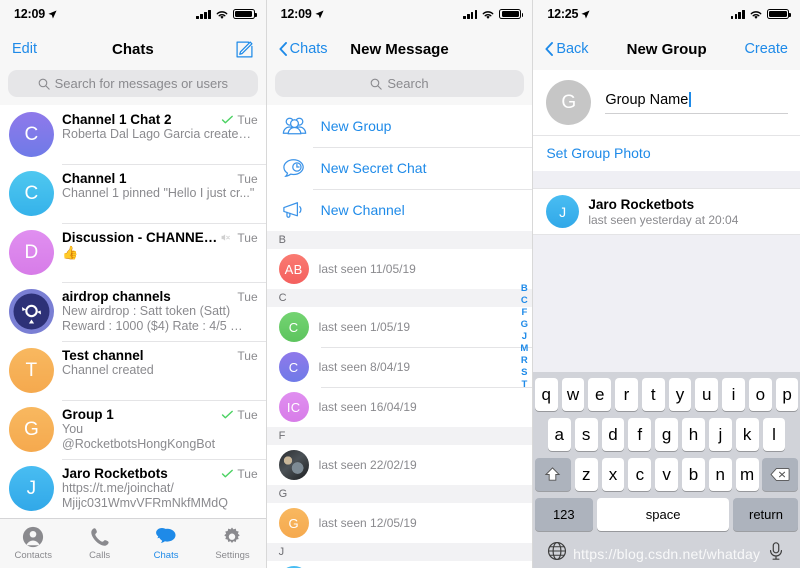  I want to click on contact-row: last seen 22/02/19, so click(399, 465).